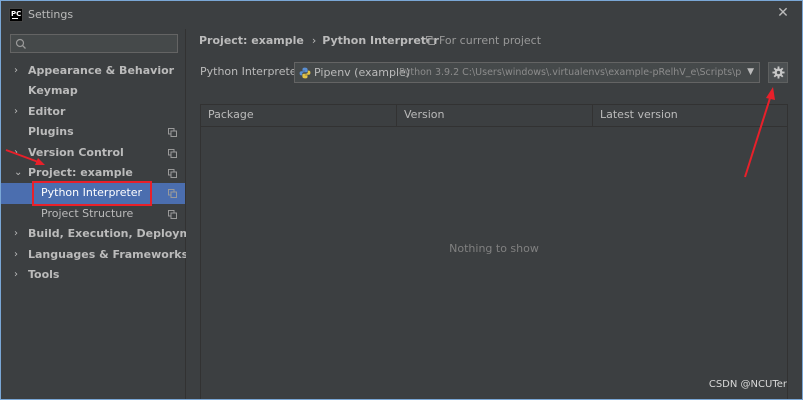 The image size is (803, 400). What do you see at coordinates (252, 71) in the screenshot?
I see `interpreter-label: Python Interpreter:` at bounding box center [252, 71].